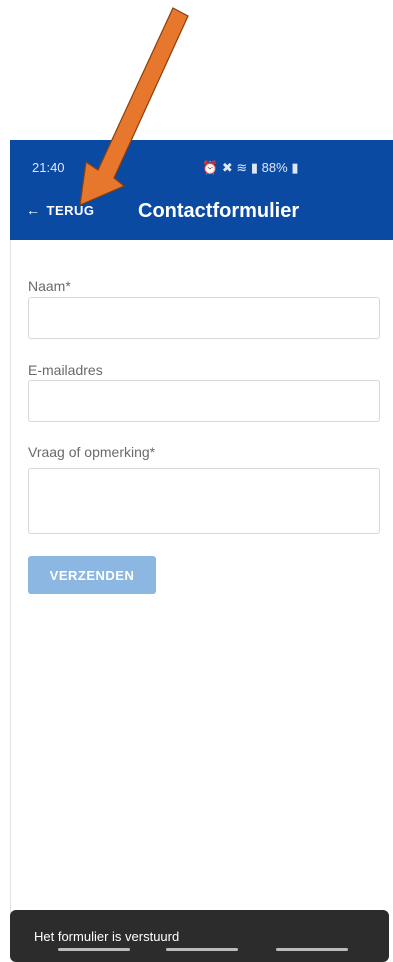 This screenshot has height=962, width=393. I want to click on mute-icon: ✖, so click(227, 167).